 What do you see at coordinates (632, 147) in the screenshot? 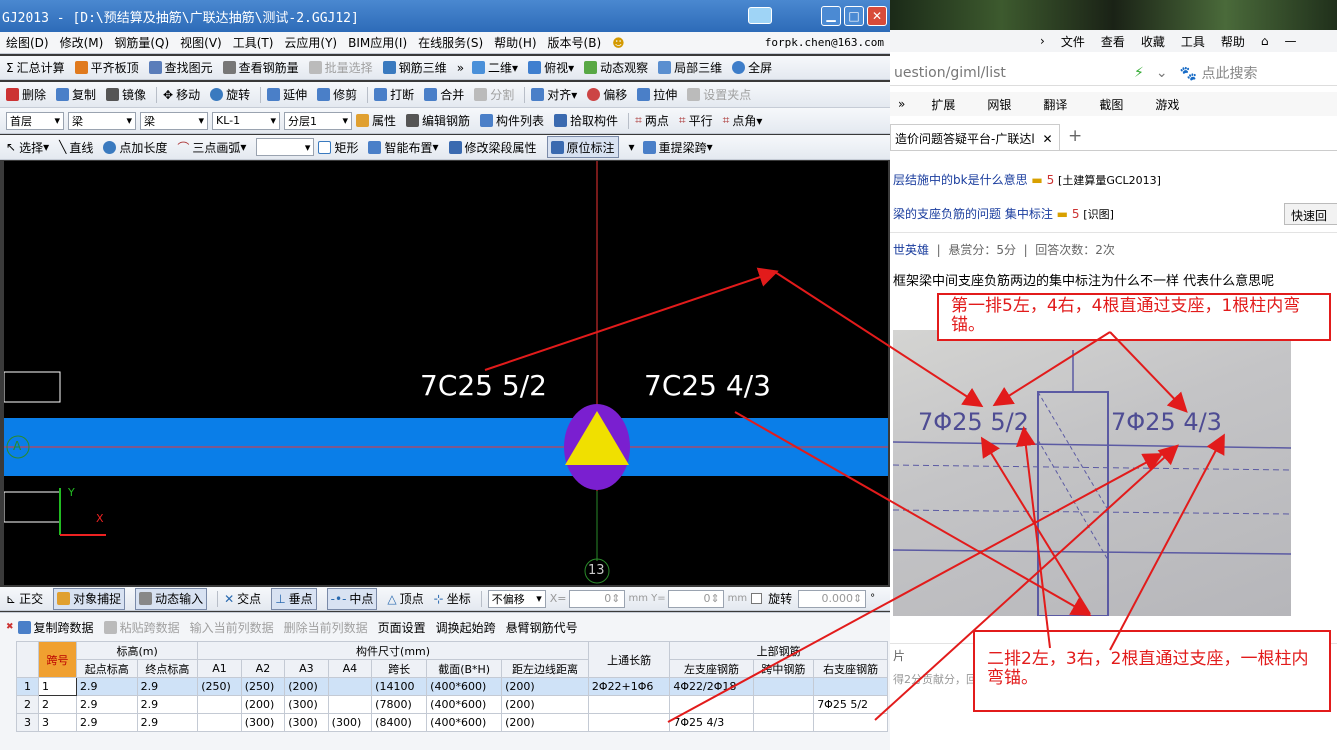
I see `dropdown-icon: ▾` at bounding box center [632, 147].